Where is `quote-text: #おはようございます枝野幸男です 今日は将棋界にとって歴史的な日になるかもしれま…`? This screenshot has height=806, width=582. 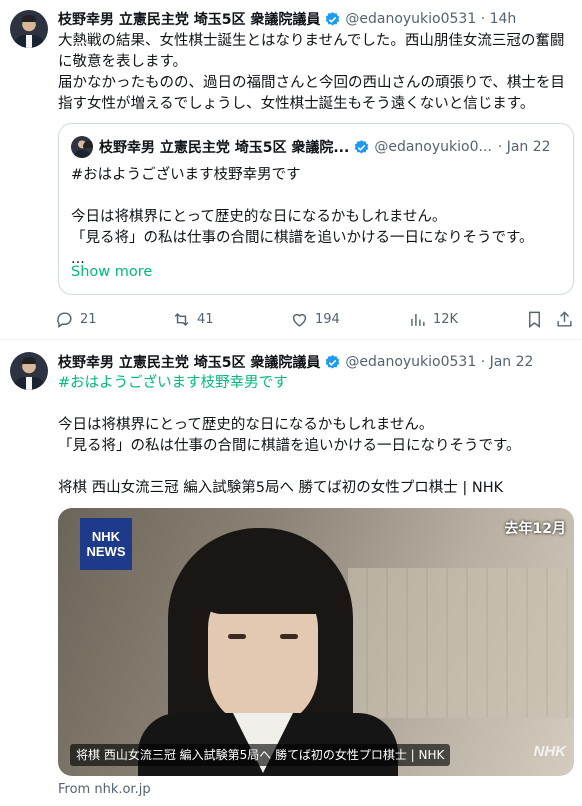
quote-text: #おはようございます枝野幸男です 今日は将棋界にとって歴史的な日になるかもしれま… is located at coordinates (302, 217).